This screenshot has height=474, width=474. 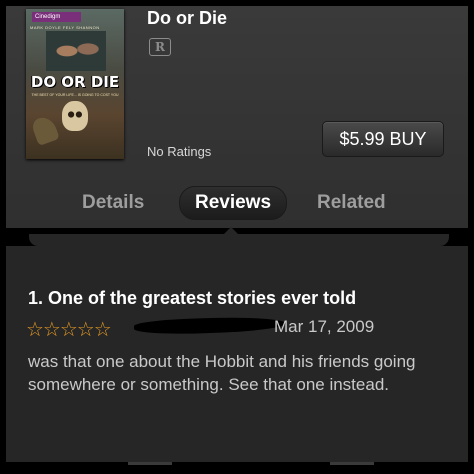 What do you see at coordinates (69, 330) in the screenshot?
I see `star-rating-icon: ☆☆☆☆☆` at bounding box center [69, 330].